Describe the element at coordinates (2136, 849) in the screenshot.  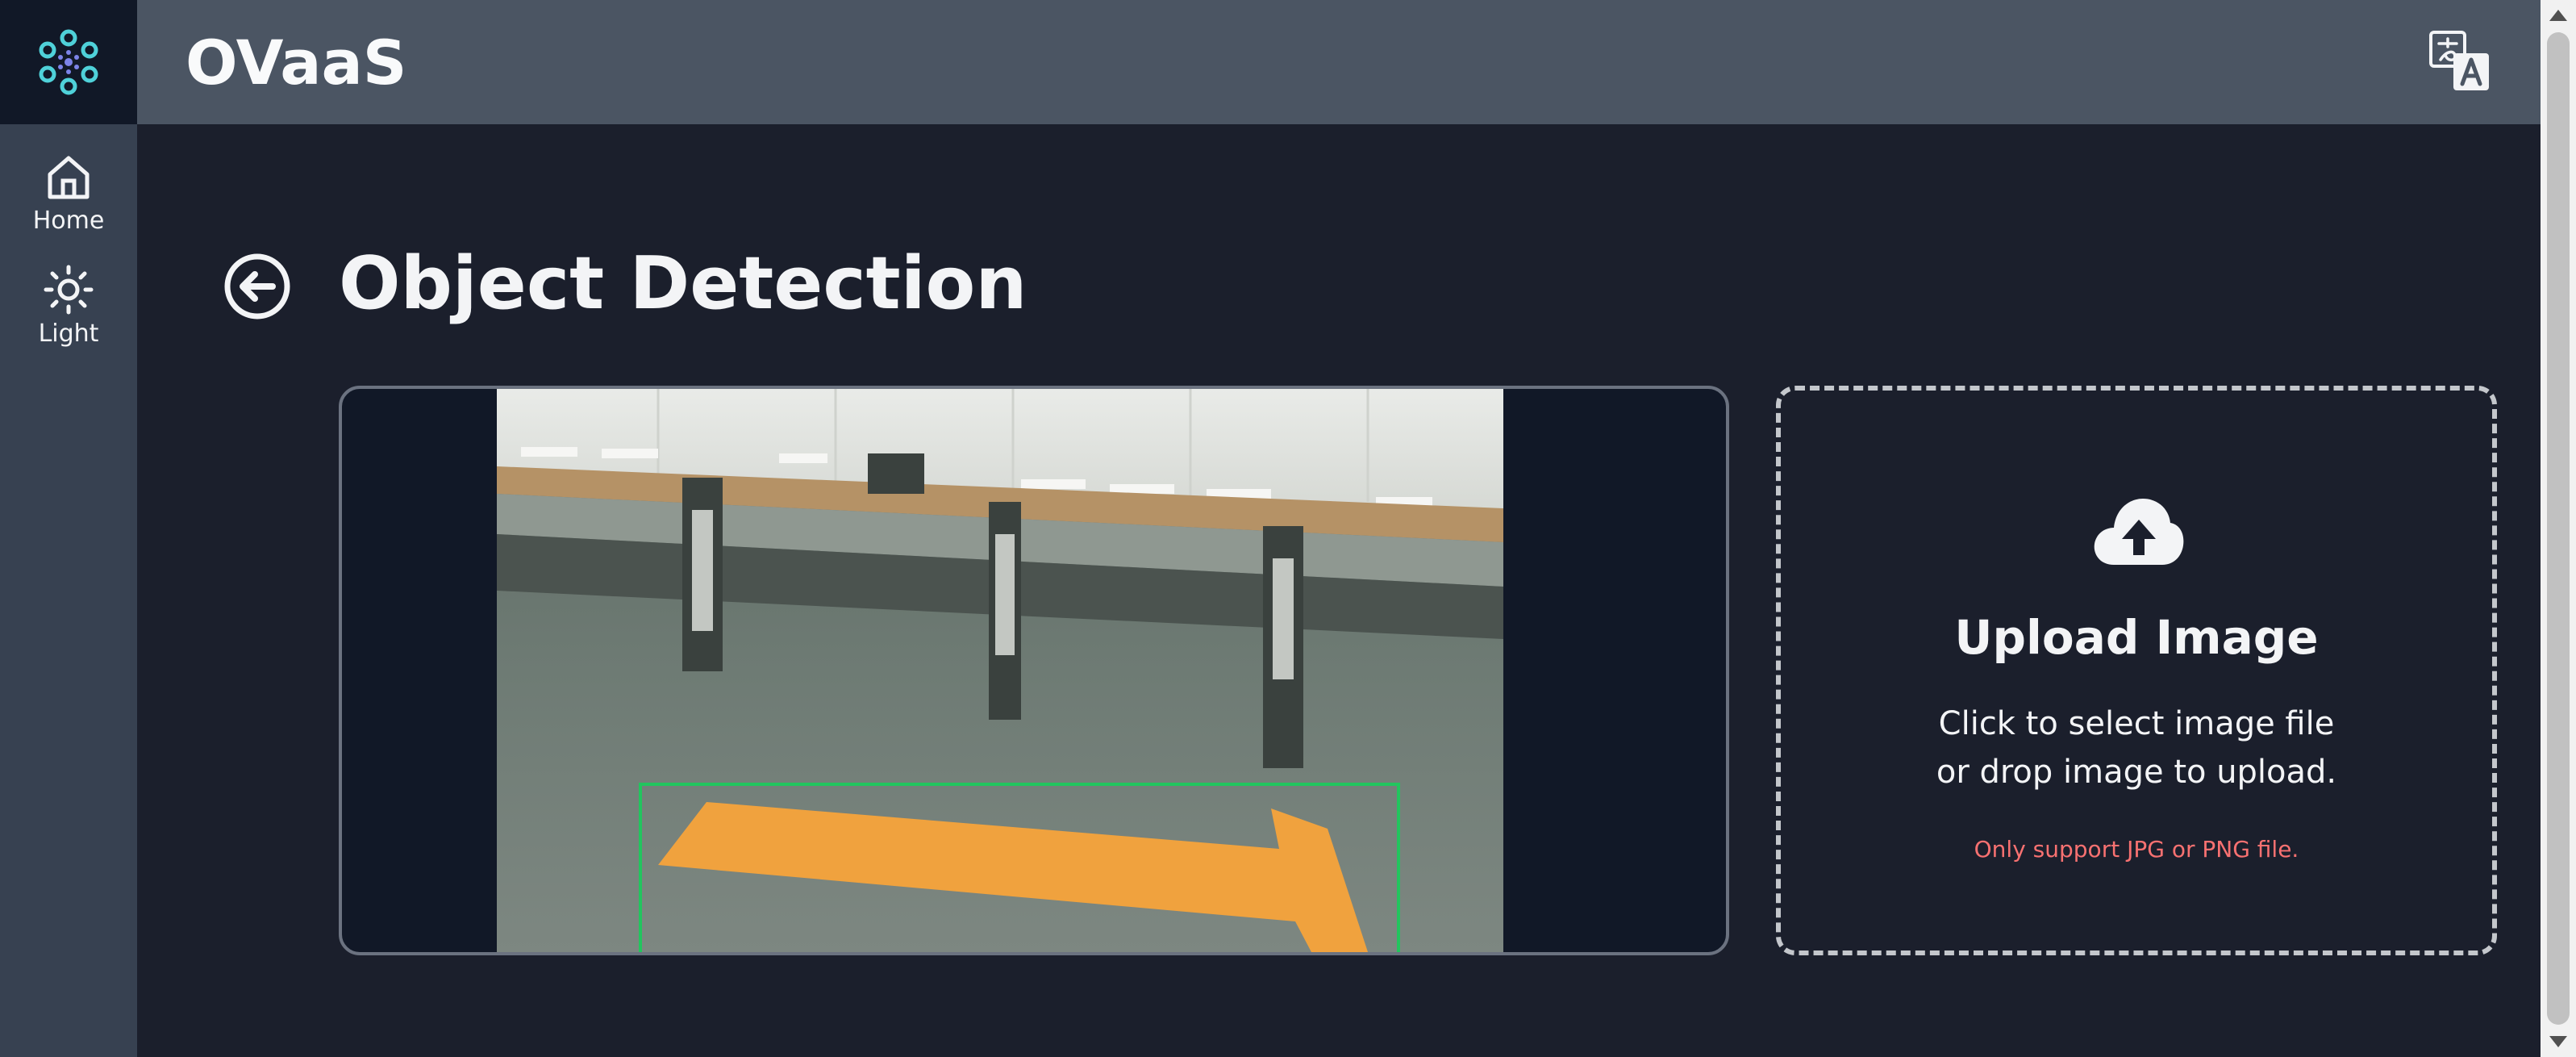
I see `upload-format-note: Only support JPG or PNG file.` at that location.